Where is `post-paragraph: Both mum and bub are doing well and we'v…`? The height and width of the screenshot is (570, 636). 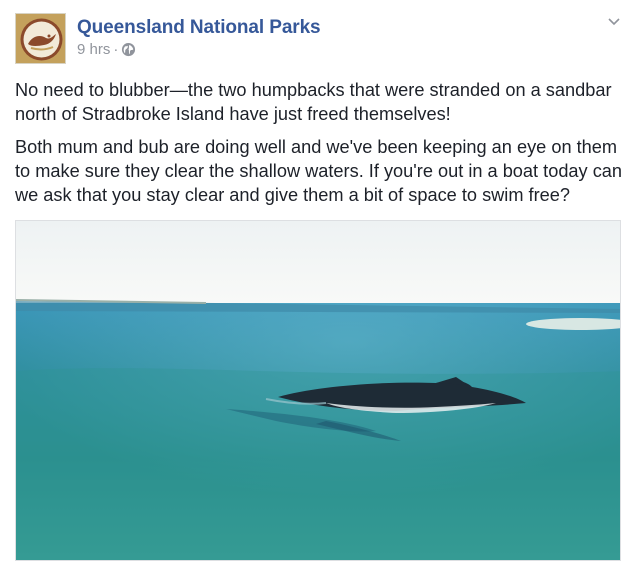
post-paragraph: Both mum and bub are doing well and we'v… is located at coordinates (319, 171).